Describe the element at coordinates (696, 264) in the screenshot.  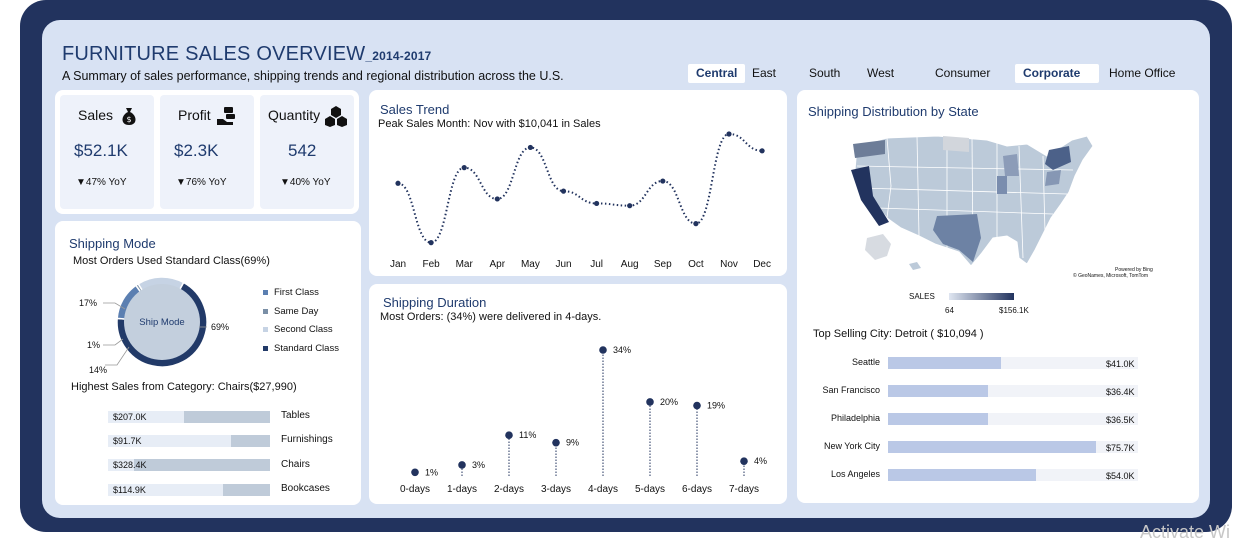
I see `trend-month-label: Oct` at that location.